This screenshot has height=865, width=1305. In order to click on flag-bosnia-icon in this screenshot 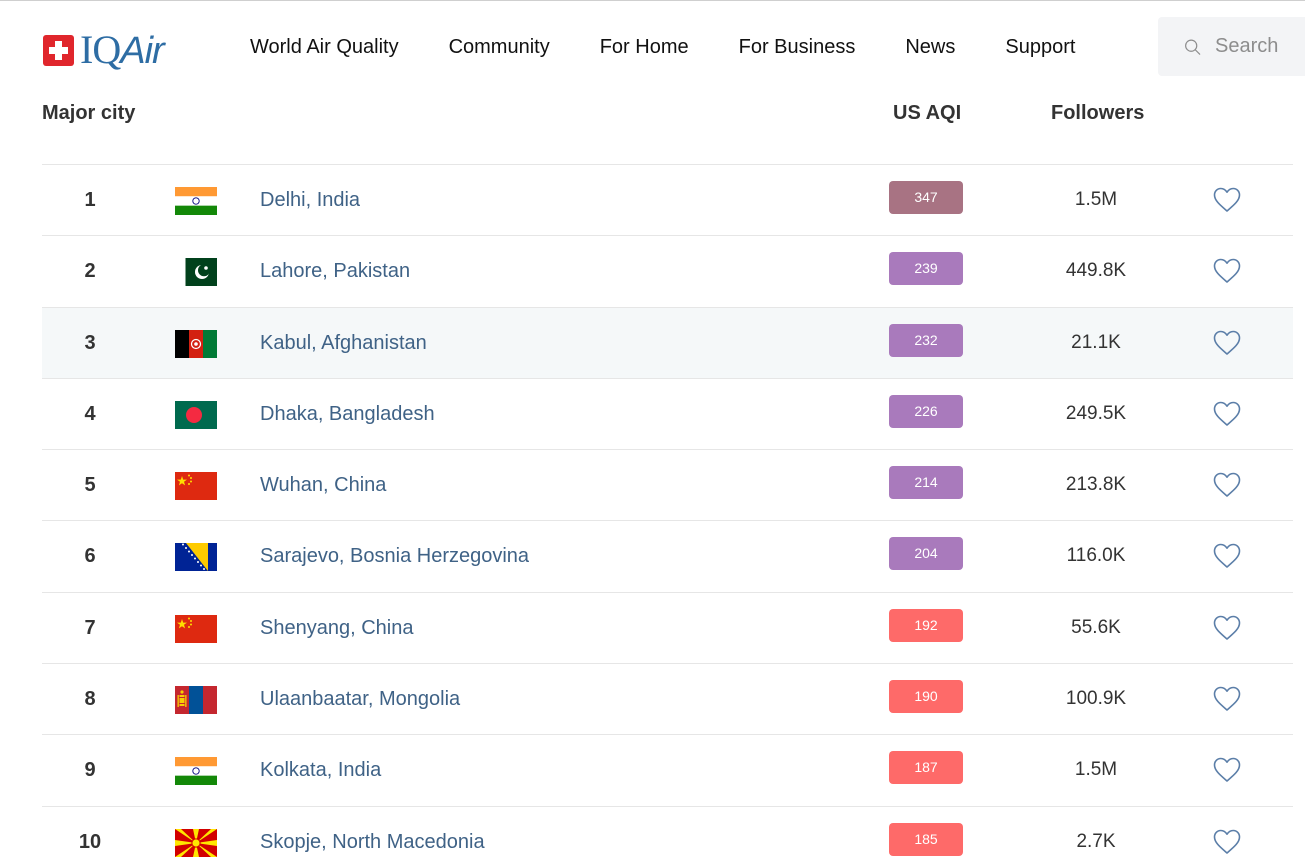, I will do `click(196, 557)`.